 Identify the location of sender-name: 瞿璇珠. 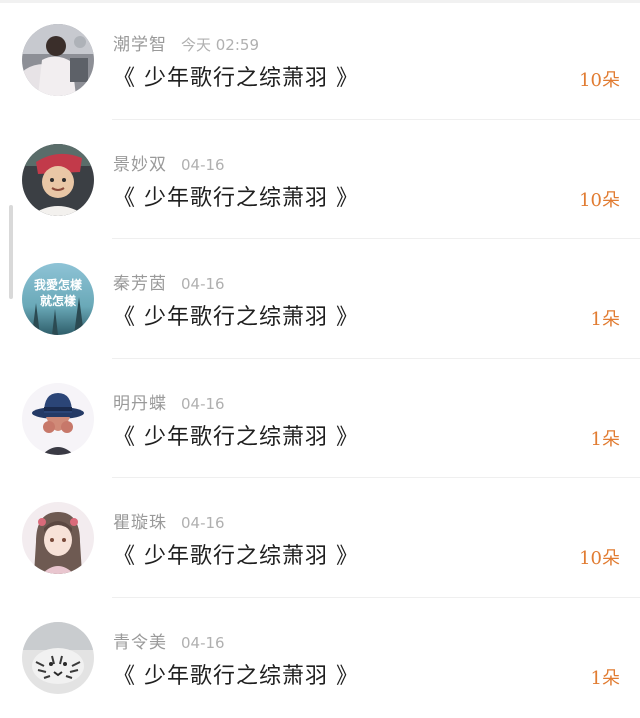
(140, 523).